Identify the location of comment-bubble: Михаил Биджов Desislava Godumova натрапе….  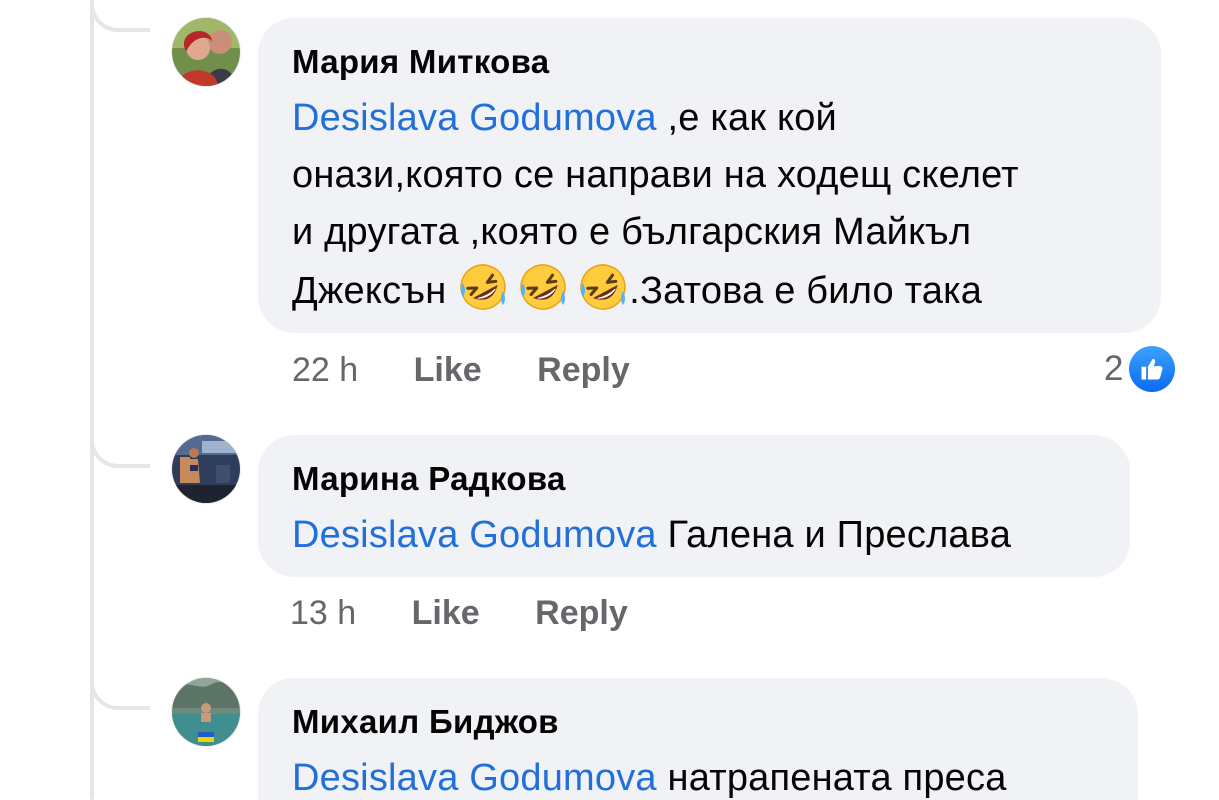
(698, 739).